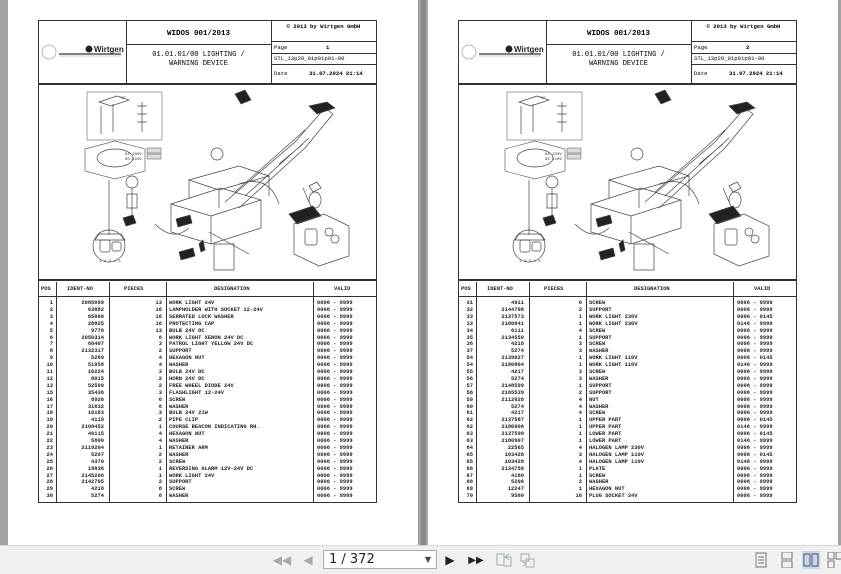  Describe the element at coordinates (743, 47) in the screenshot. I see `page-number-row: Page 2` at that location.